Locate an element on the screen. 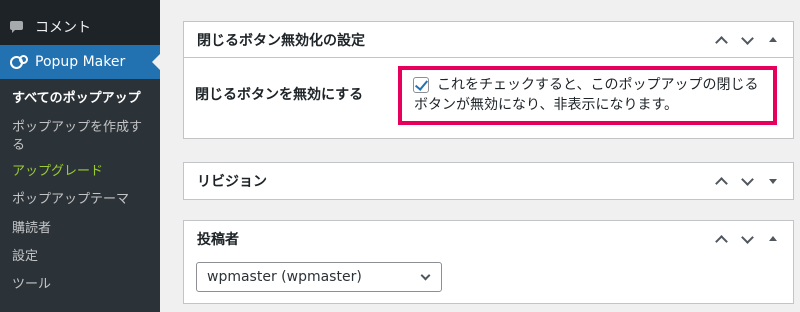 This screenshot has width=800, height=312. close-button-settings-header: 閉じるボタン無効化の設定 is located at coordinates (488, 40).